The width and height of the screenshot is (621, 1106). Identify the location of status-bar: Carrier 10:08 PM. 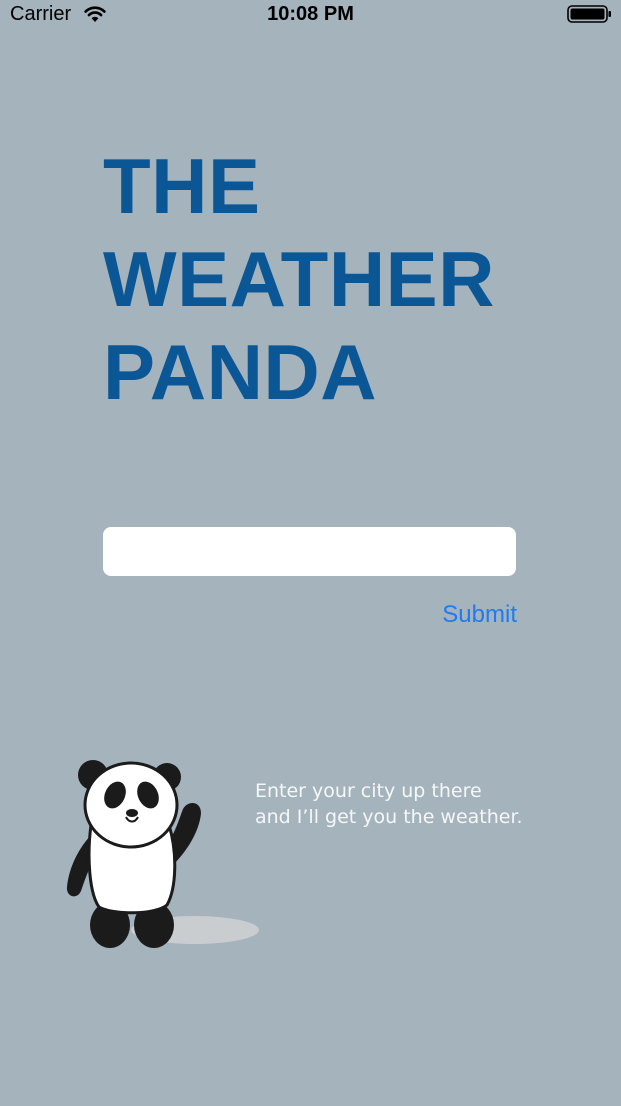
(310, 14).